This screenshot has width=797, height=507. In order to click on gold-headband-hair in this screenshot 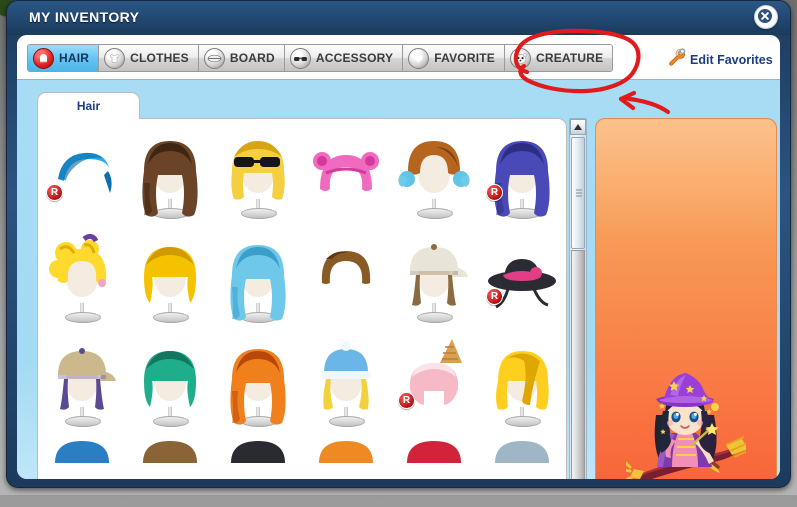, I will do `click(170, 279)`.